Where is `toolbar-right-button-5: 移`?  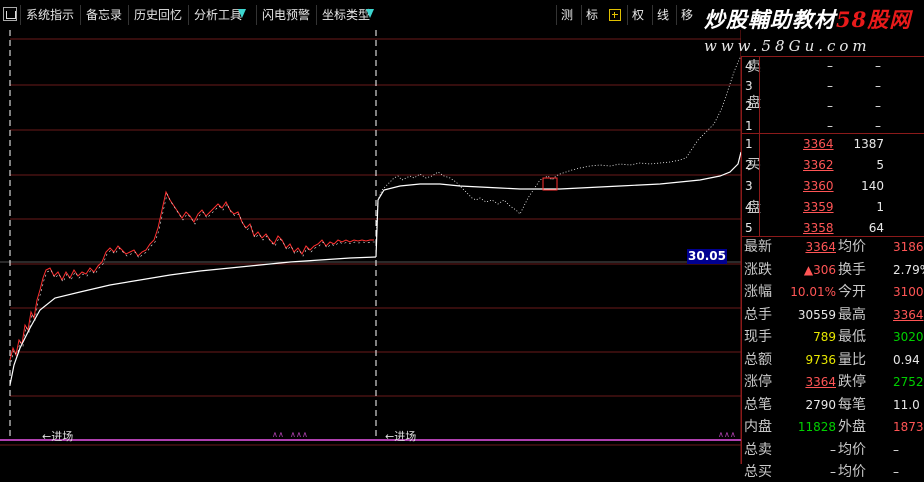
toolbar-right-button-5: 移 is located at coordinates (686, 15).